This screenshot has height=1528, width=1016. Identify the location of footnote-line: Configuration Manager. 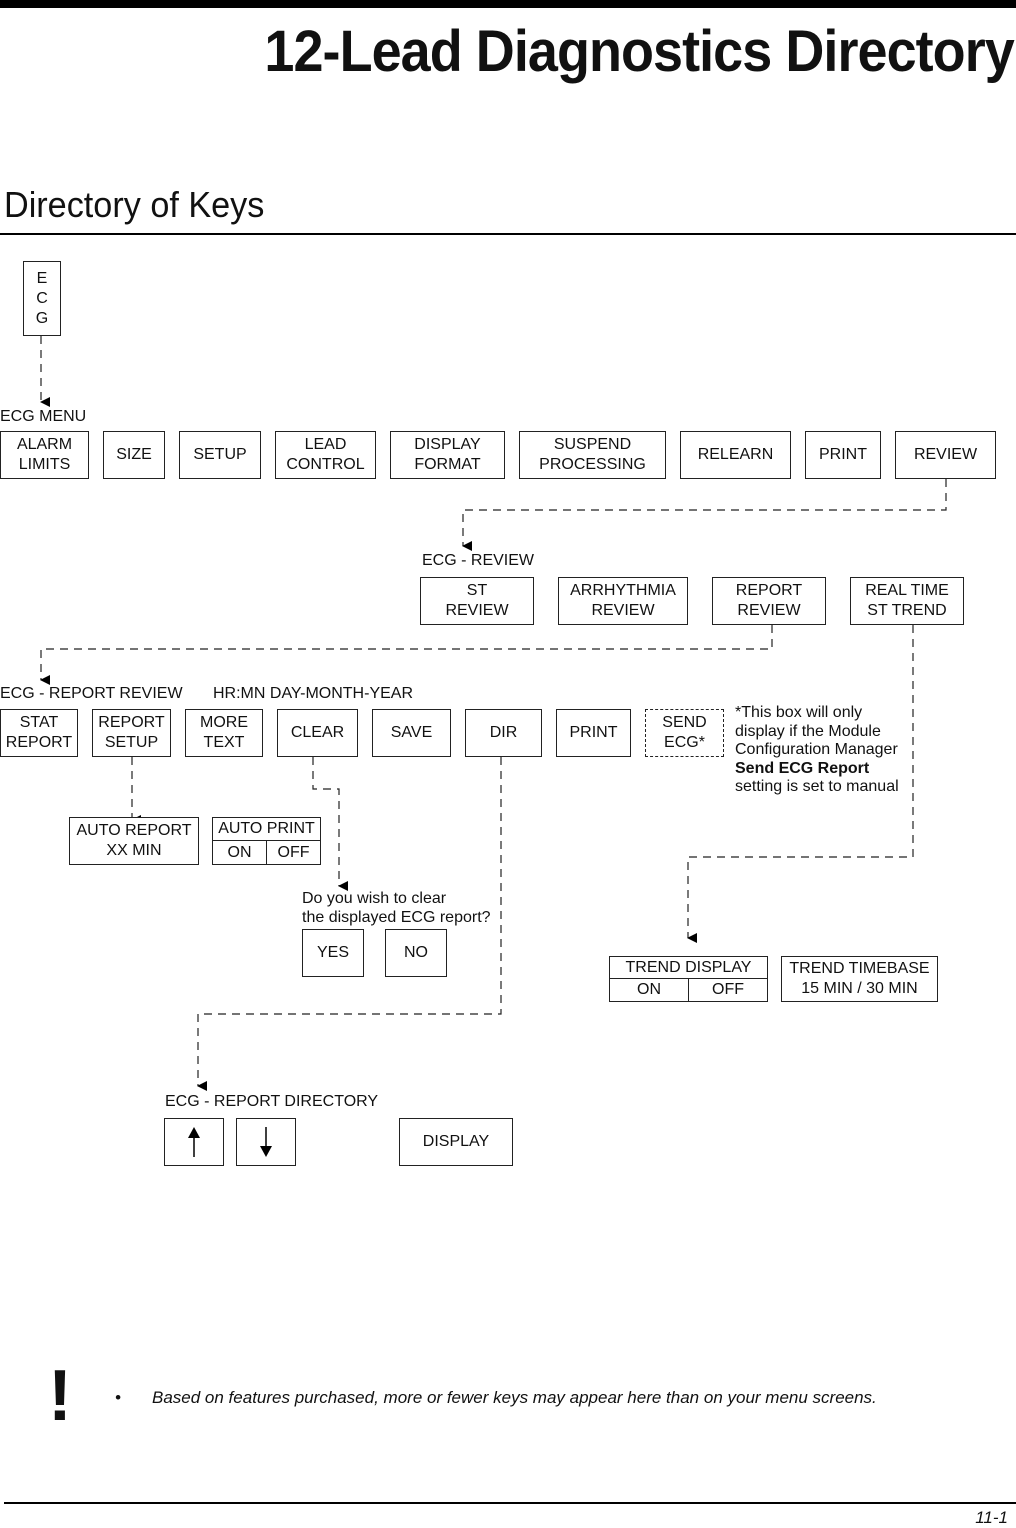
(816, 749).